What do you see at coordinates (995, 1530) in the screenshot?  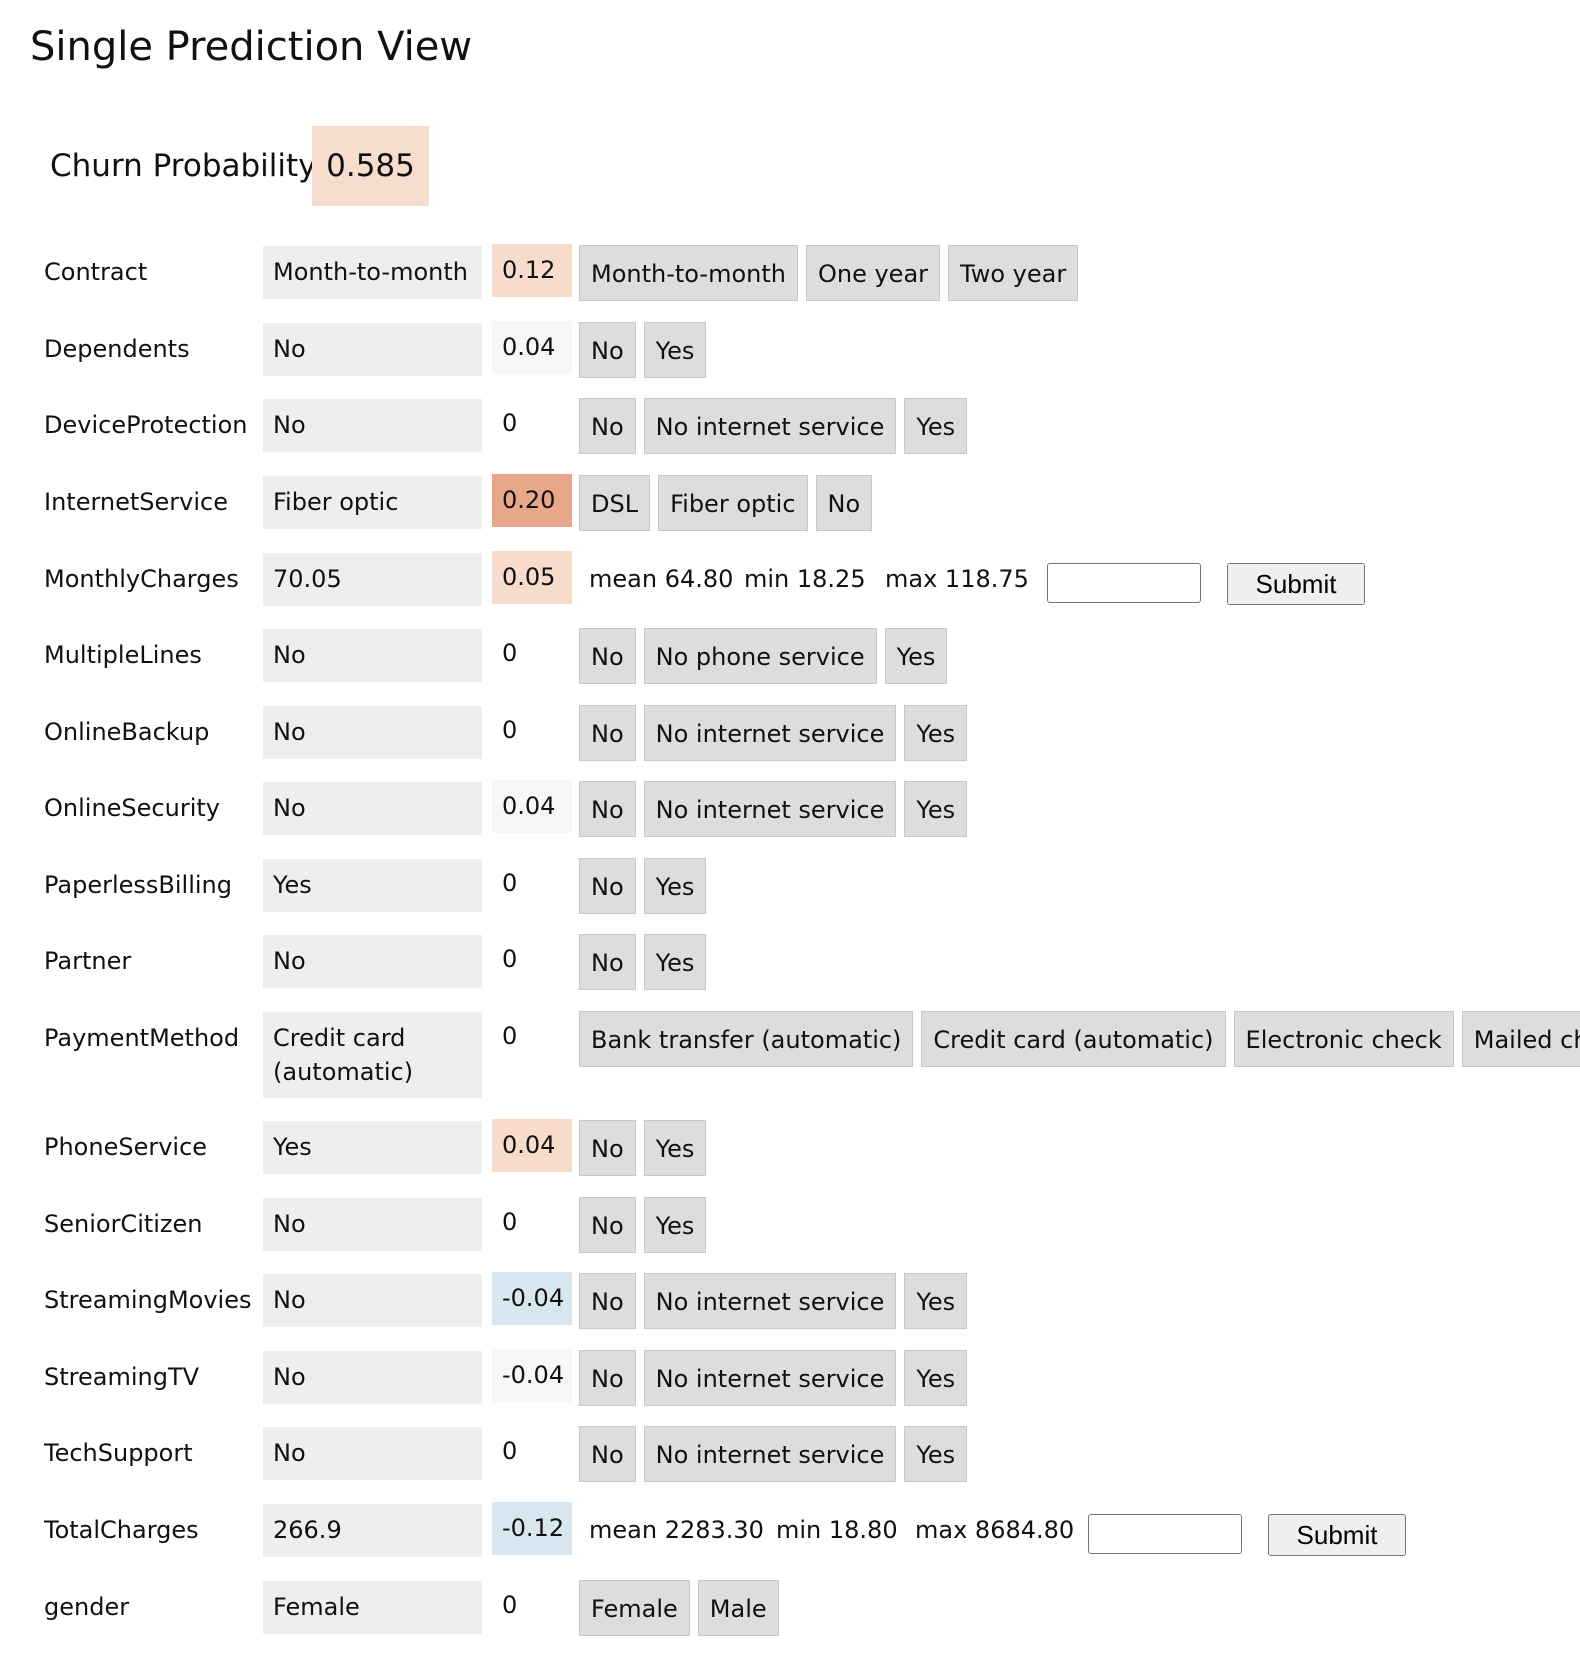 I see `stat-max: max 8684.80` at bounding box center [995, 1530].